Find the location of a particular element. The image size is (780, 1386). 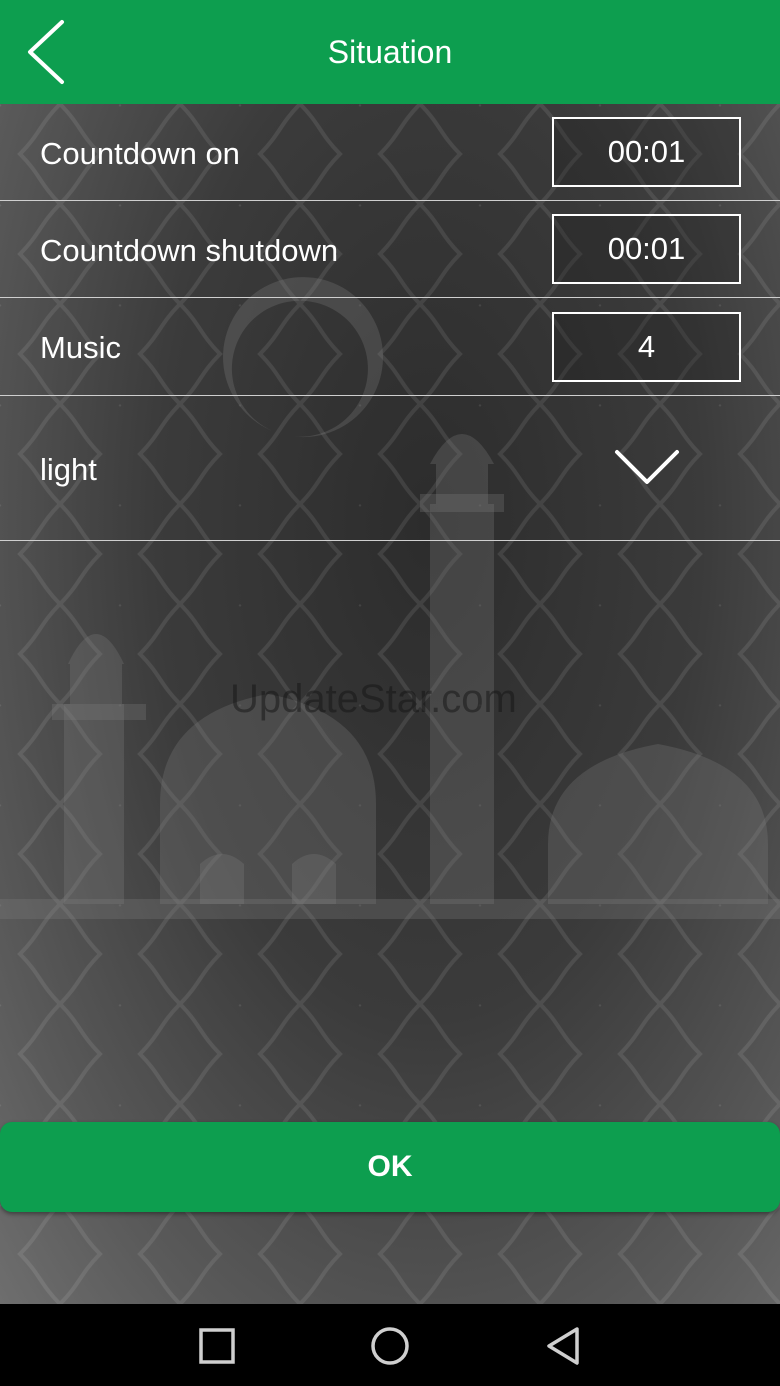

countdown-on-time-field: 00:01 is located at coordinates (646, 152).